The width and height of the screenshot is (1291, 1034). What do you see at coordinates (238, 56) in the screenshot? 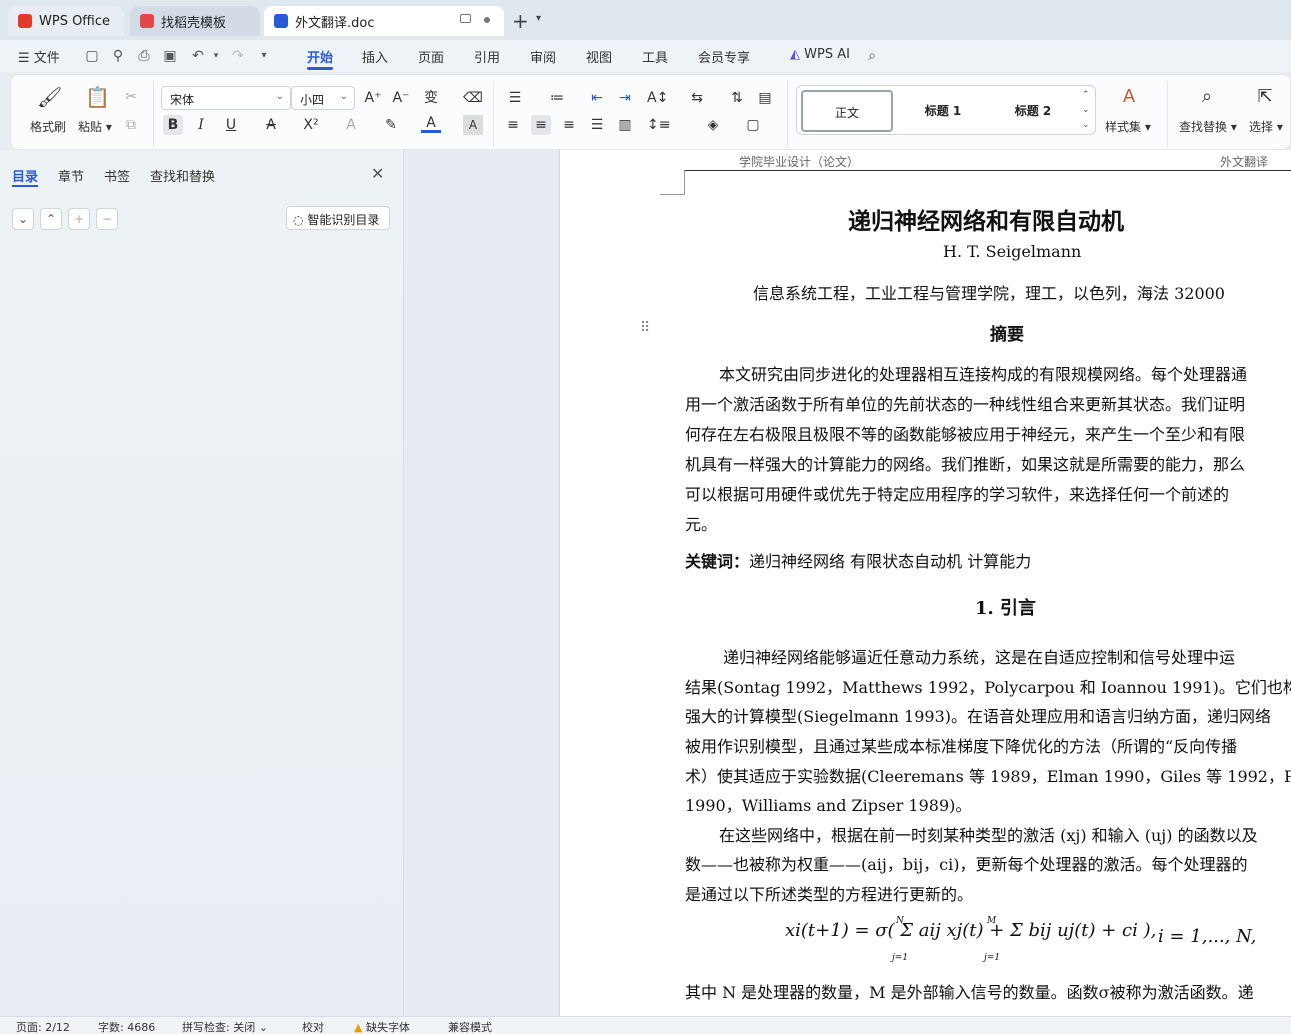
I see `redo-icon: ↷` at bounding box center [238, 56].